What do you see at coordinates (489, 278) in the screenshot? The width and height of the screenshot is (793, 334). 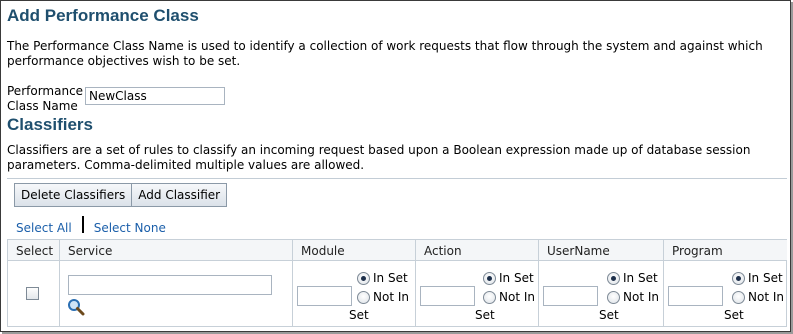 I see `action-in-set-radio` at bounding box center [489, 278].